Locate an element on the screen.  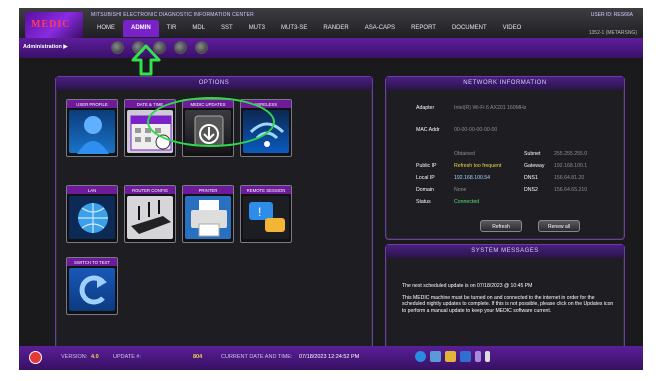
tile-label: ROUTER CONFIG is located at coordinates (150, 190).